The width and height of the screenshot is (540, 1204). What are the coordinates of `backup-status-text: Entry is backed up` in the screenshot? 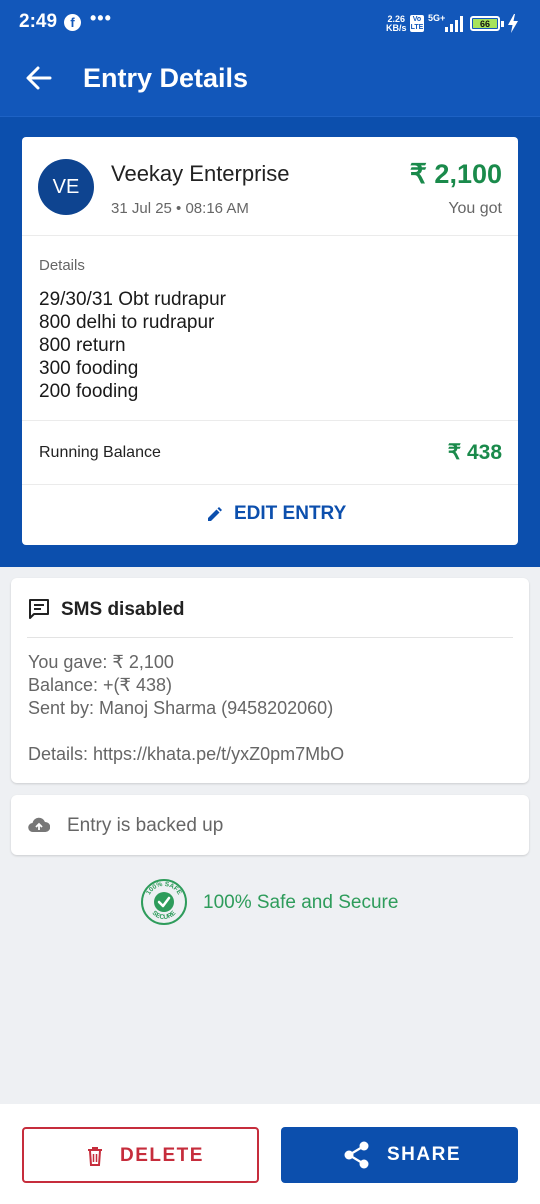 It's located at (145, 825).